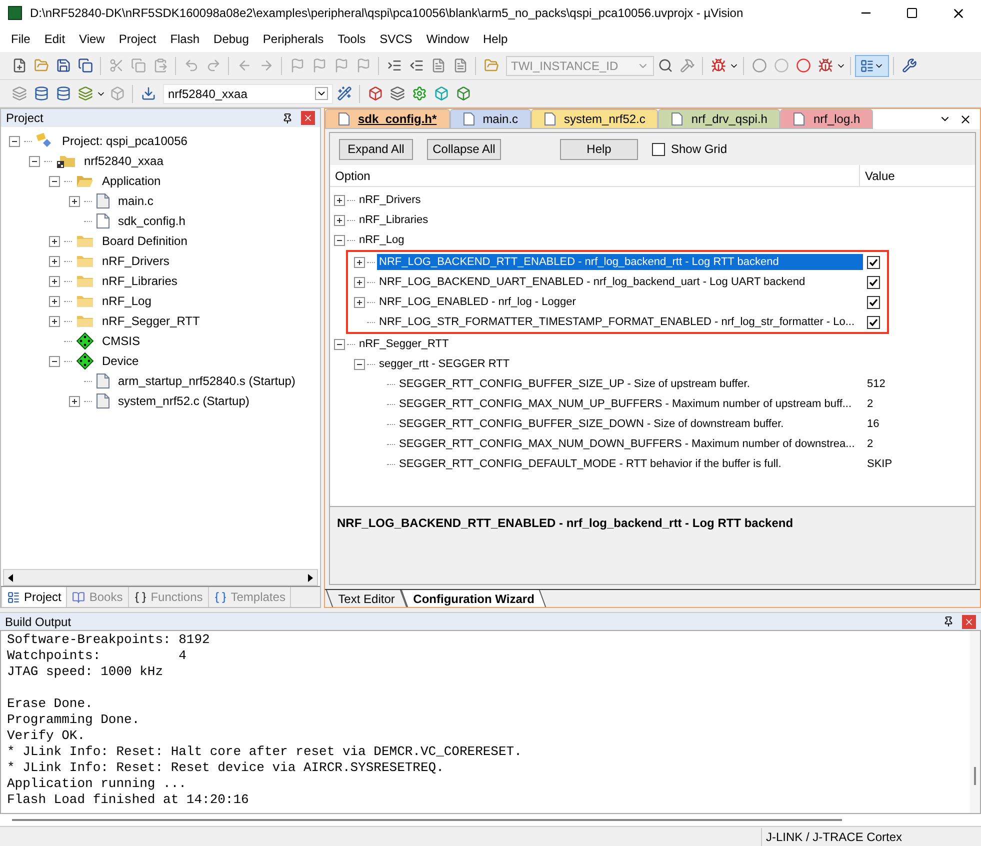  What do you see at coordinates (665, 65) in the screenshot?
I see `search-icon` at bounding box center [665, 65].